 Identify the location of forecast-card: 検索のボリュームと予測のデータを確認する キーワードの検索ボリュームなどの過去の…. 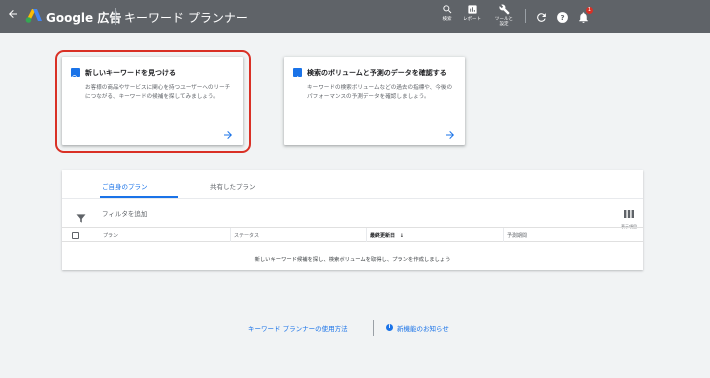
(374, 101).